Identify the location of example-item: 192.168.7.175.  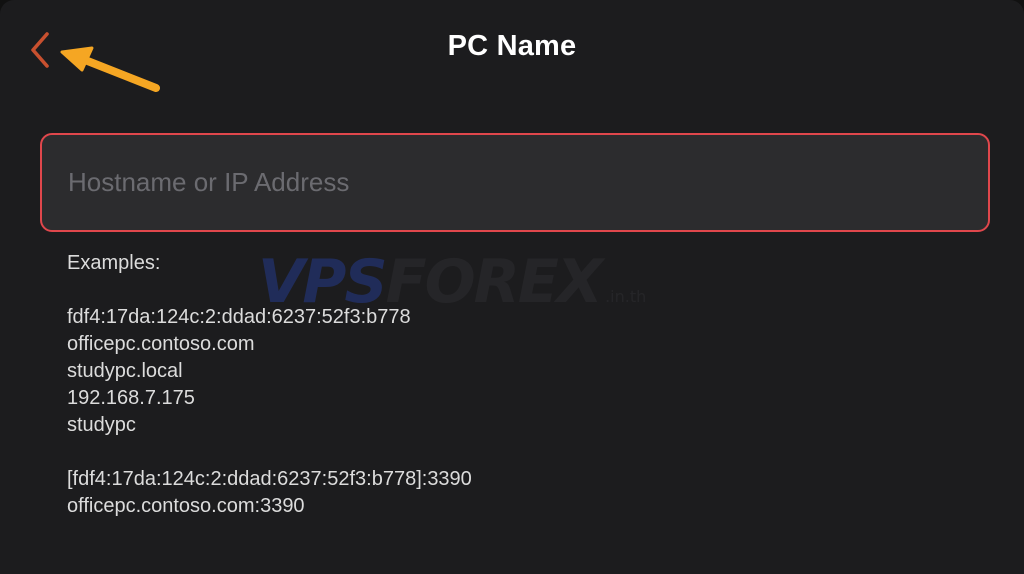
(131, 398).